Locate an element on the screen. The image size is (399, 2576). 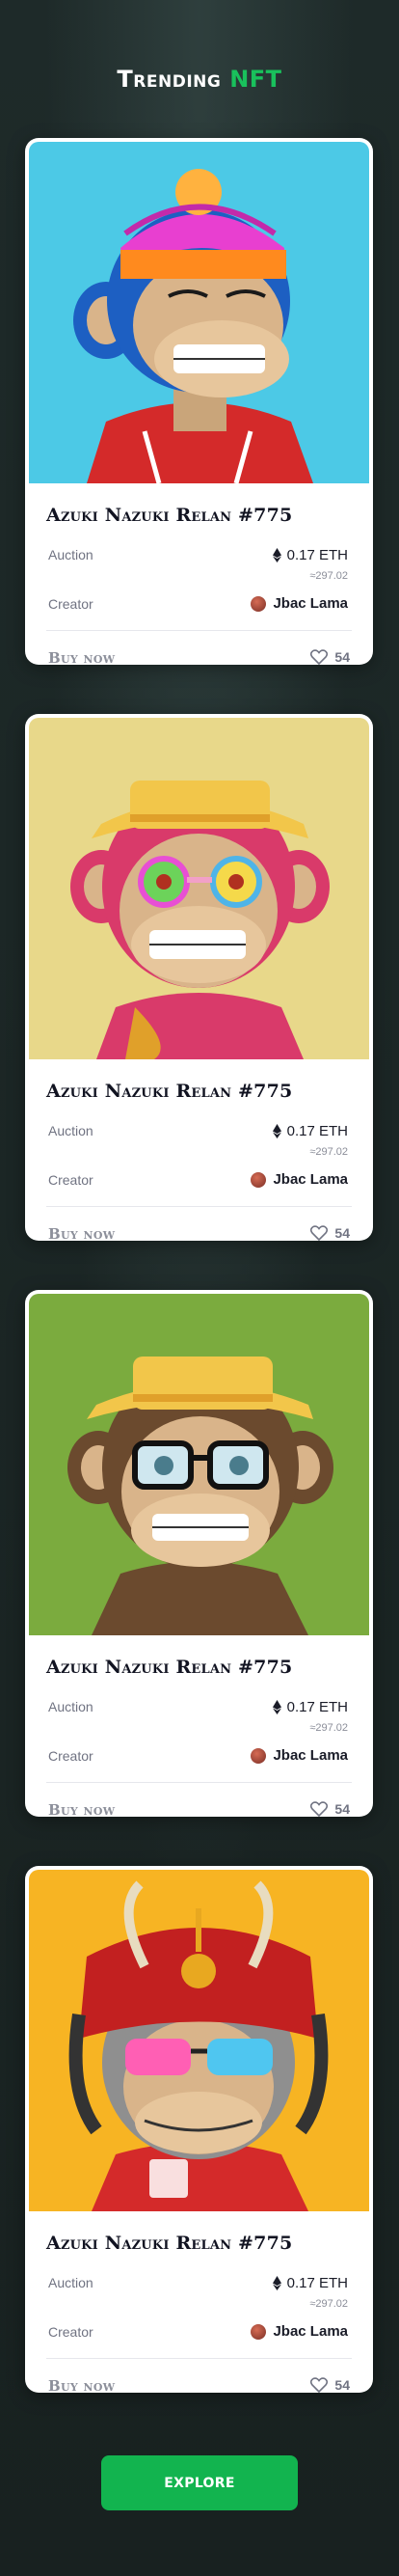
page-title-accent: NFT is located at coordinates (255, 80).